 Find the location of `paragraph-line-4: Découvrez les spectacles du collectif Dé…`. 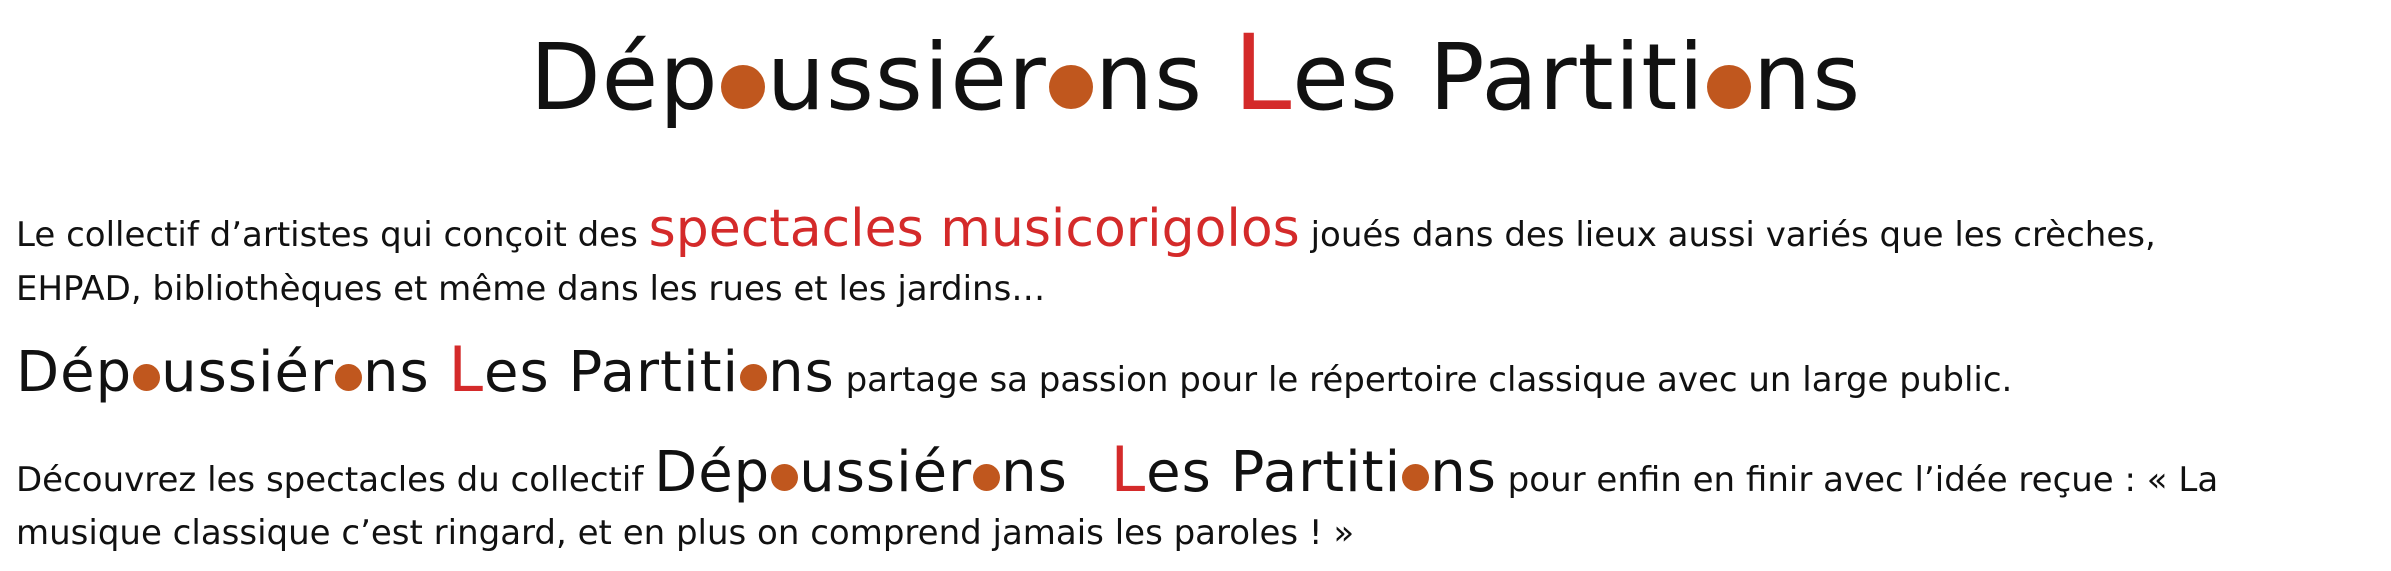

paragraph-line-4: Découvrez les spectacles du collectif Dé… is located at coordinates (1117, 470).